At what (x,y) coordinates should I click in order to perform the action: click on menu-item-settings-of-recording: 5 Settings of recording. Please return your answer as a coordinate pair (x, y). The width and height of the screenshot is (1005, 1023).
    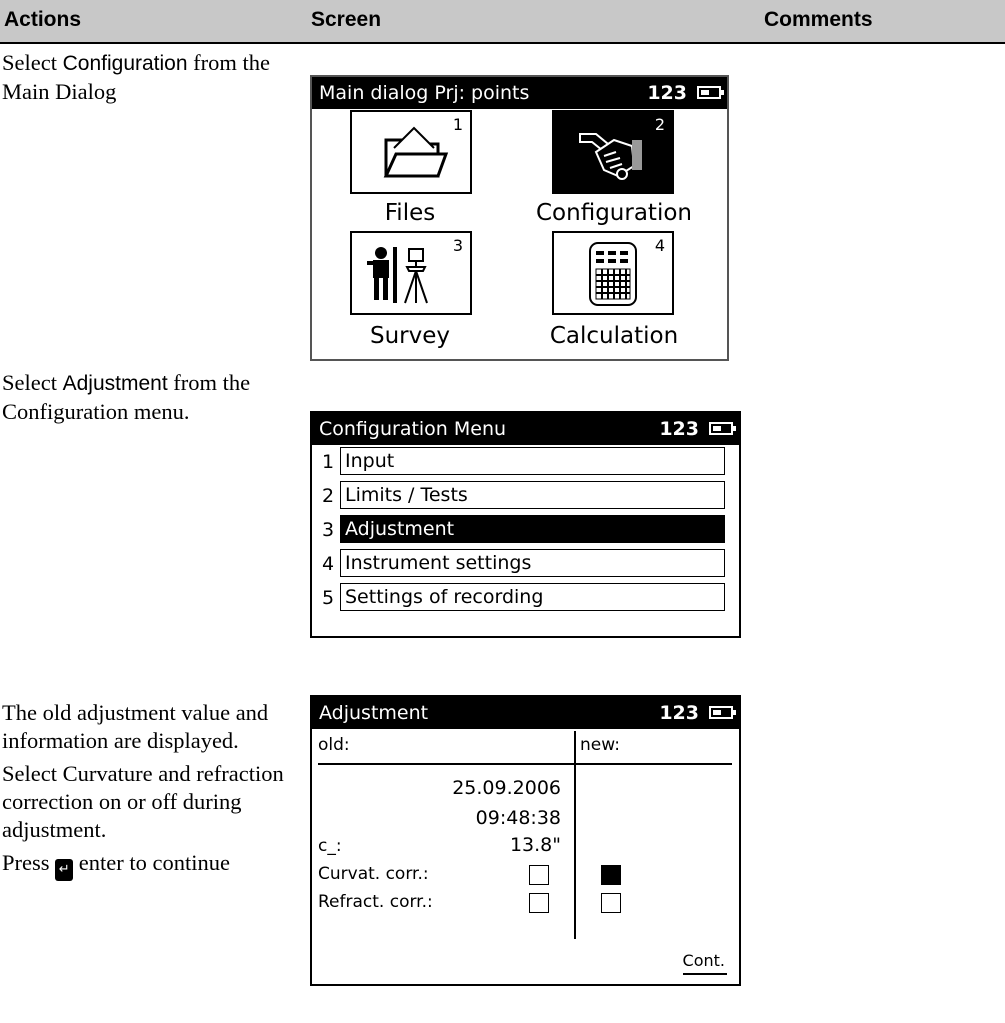
    Looking at the image, I should click on (525, 599).